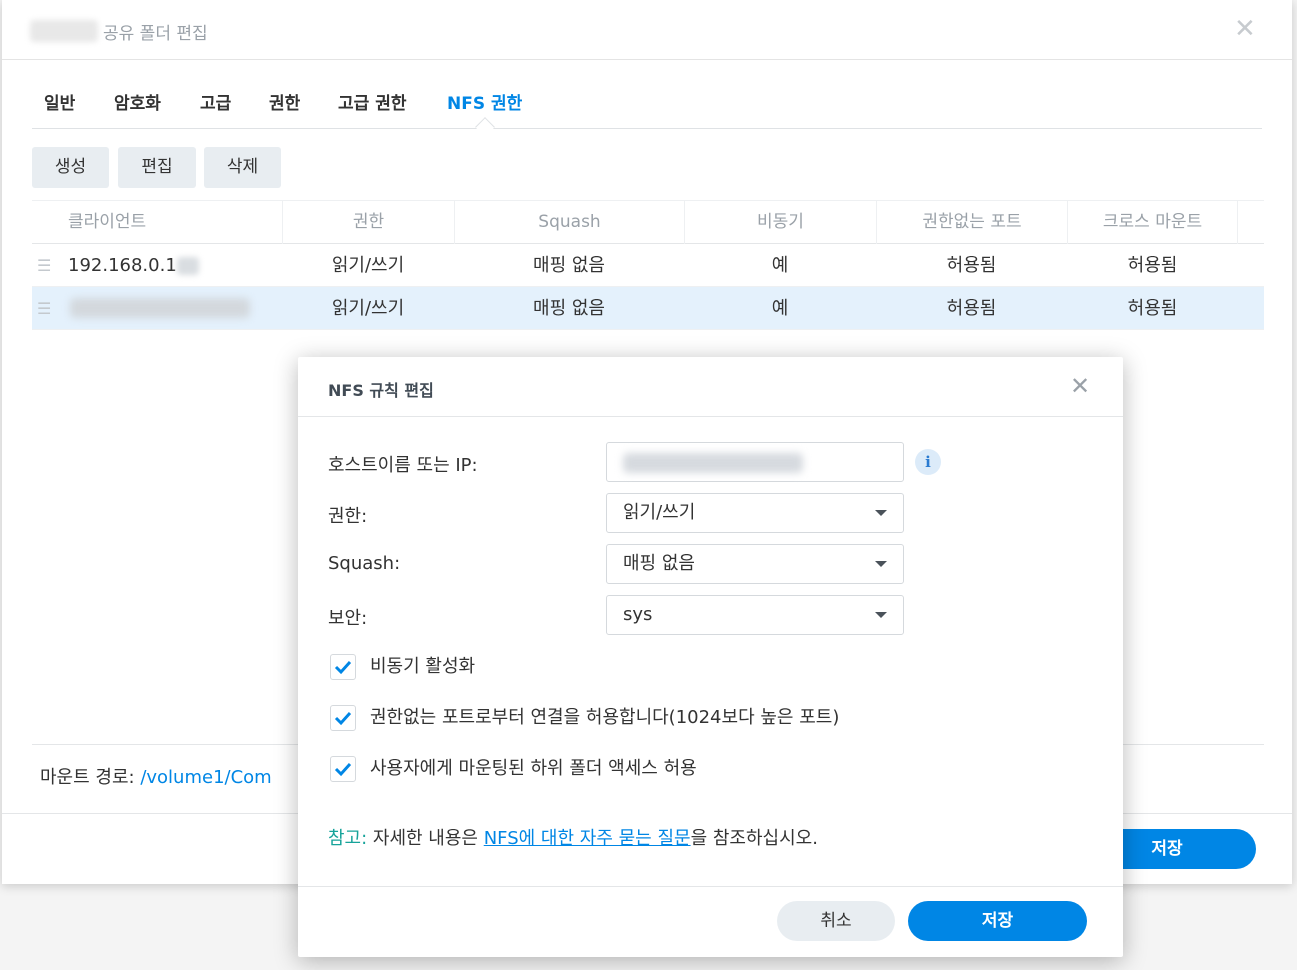 The width and height of the screenshot is (1297, 970). What do you see at coordinates (569, 222) in the screenshot?
I see `column-squash: Squash` at bounding box center [569, 222].